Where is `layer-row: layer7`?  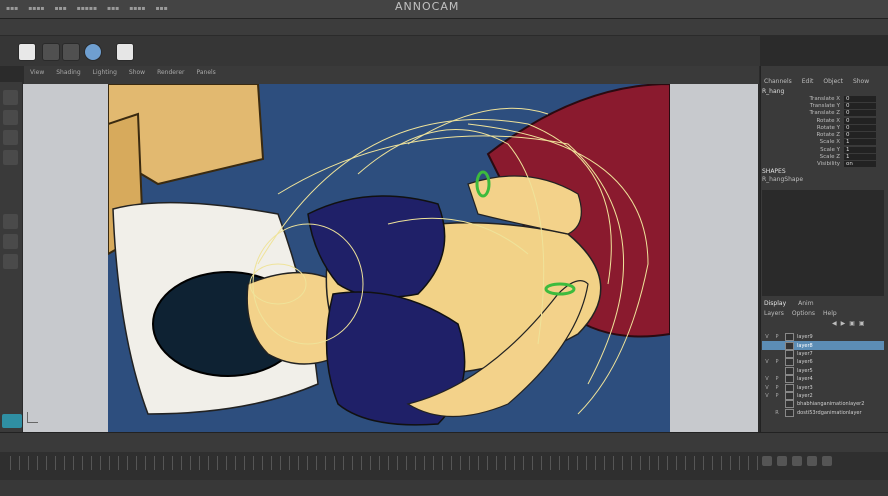 layer-row: layer7 is located at coordinates (823, 353).